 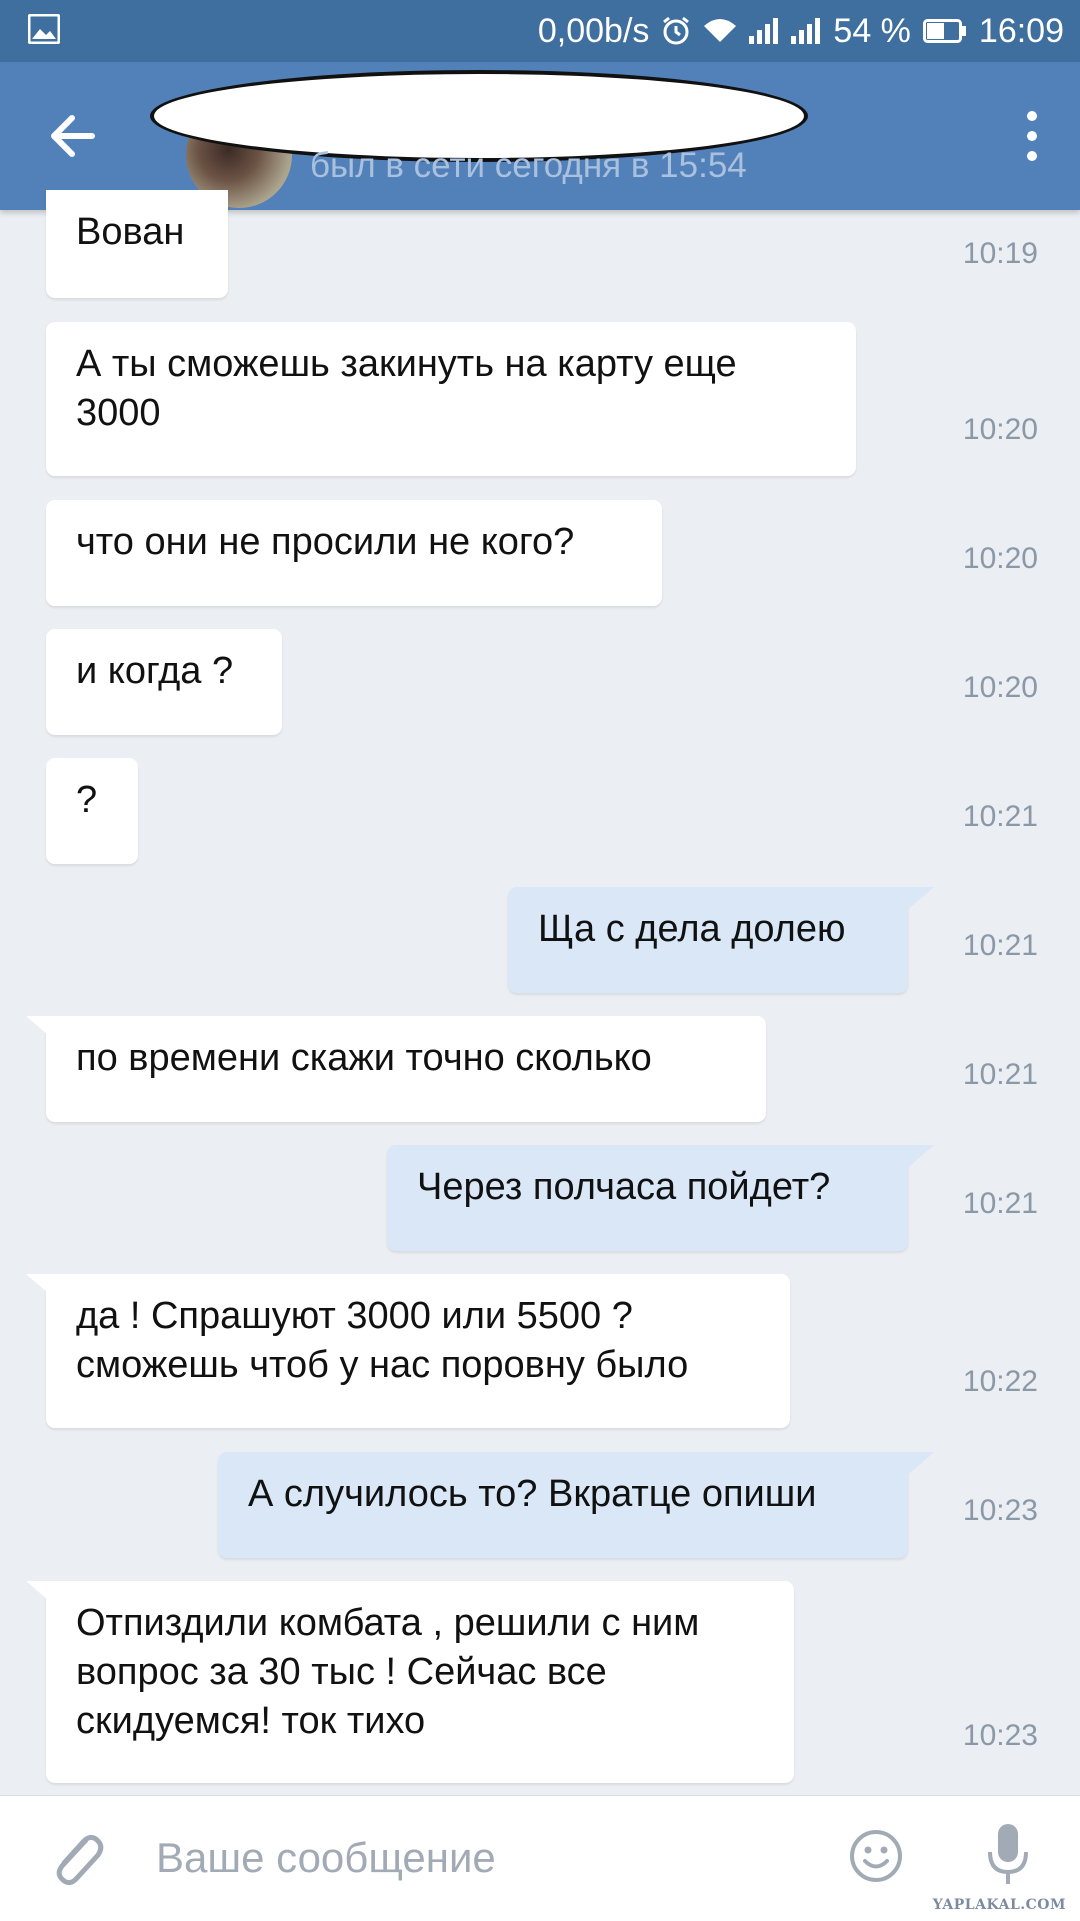 I want to click on message-text: Через полчаса пойдет?, so click(x=624, y=1187).